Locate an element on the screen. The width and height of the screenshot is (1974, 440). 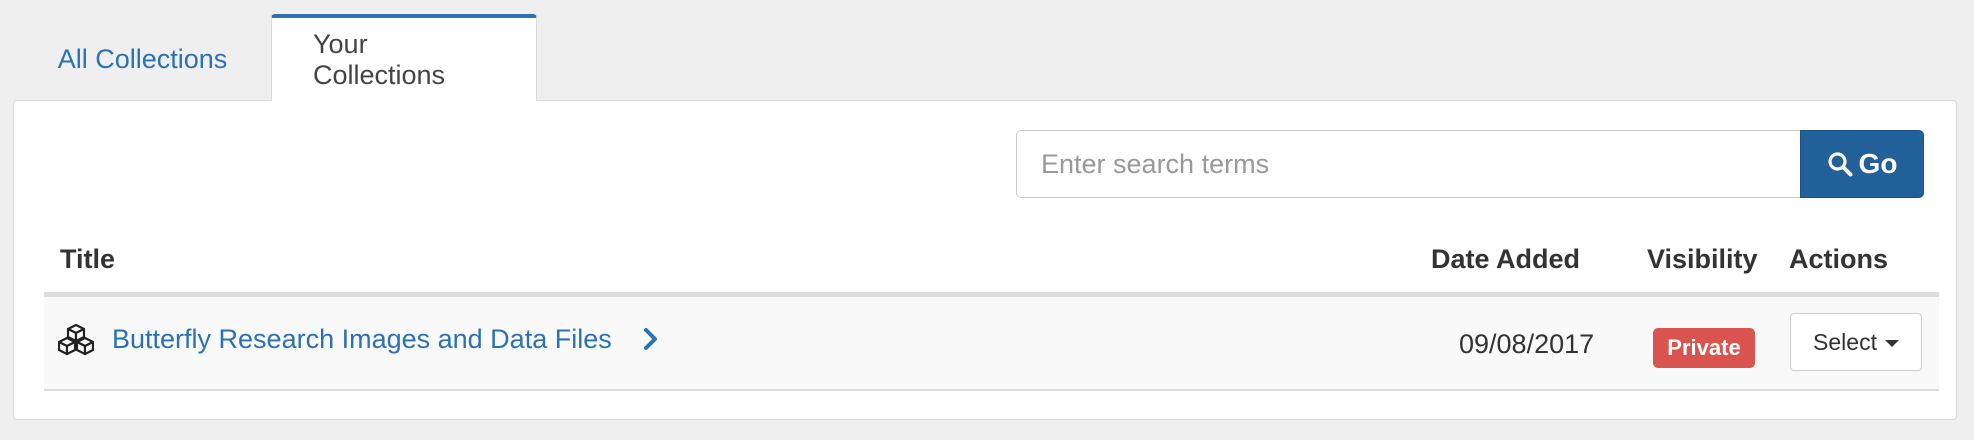
column-header-title: Title is located at coordinates (87, 259).